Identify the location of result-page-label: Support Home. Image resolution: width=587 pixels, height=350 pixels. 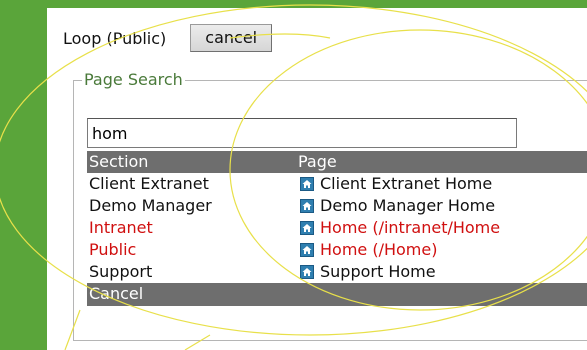
(378, 271).